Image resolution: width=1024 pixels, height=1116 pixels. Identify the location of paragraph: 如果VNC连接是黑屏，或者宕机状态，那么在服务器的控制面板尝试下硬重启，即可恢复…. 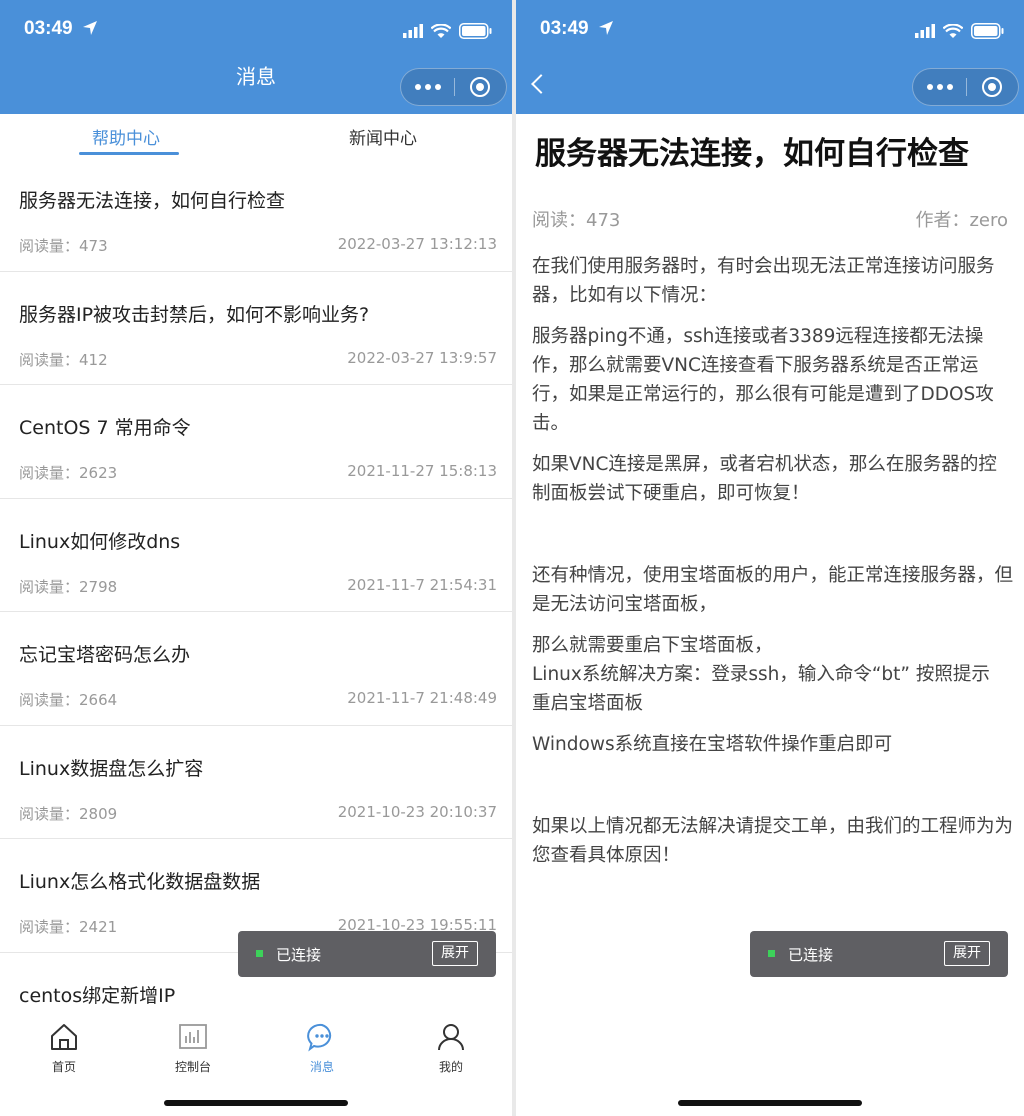
(764, 479).